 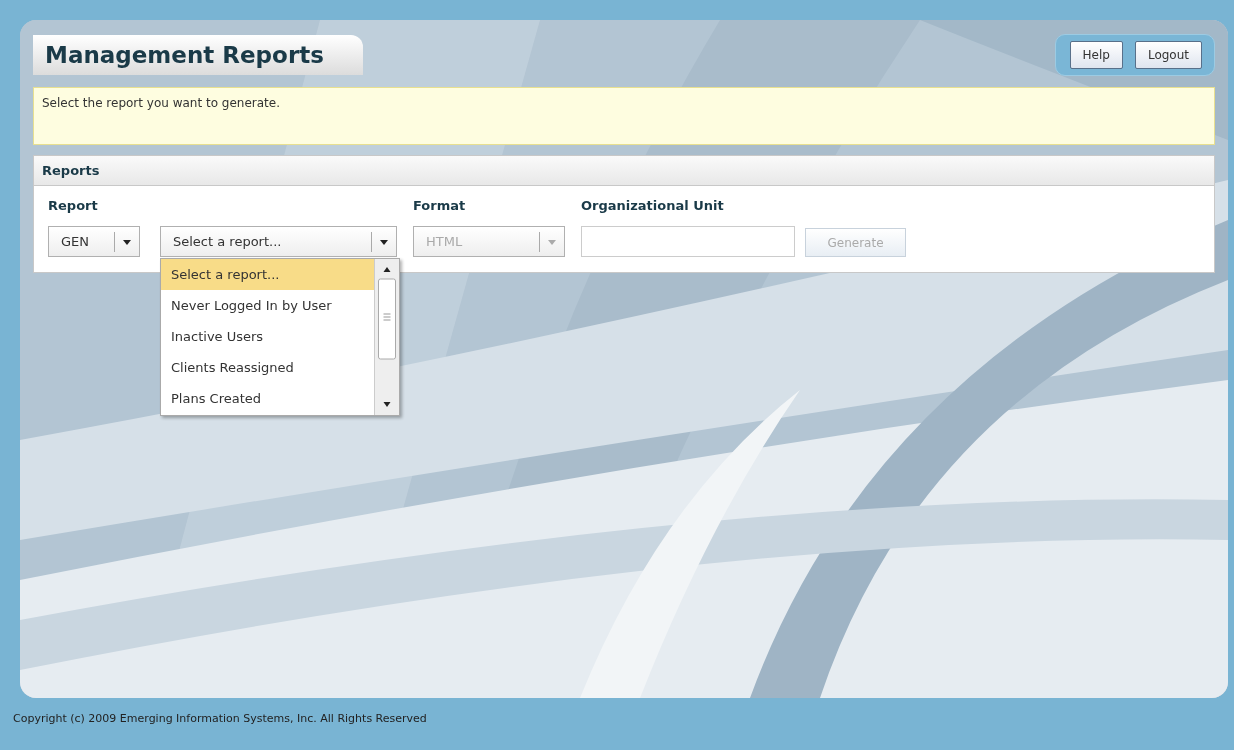 I want to click on field-label: Format, so click(x=440, y=206).